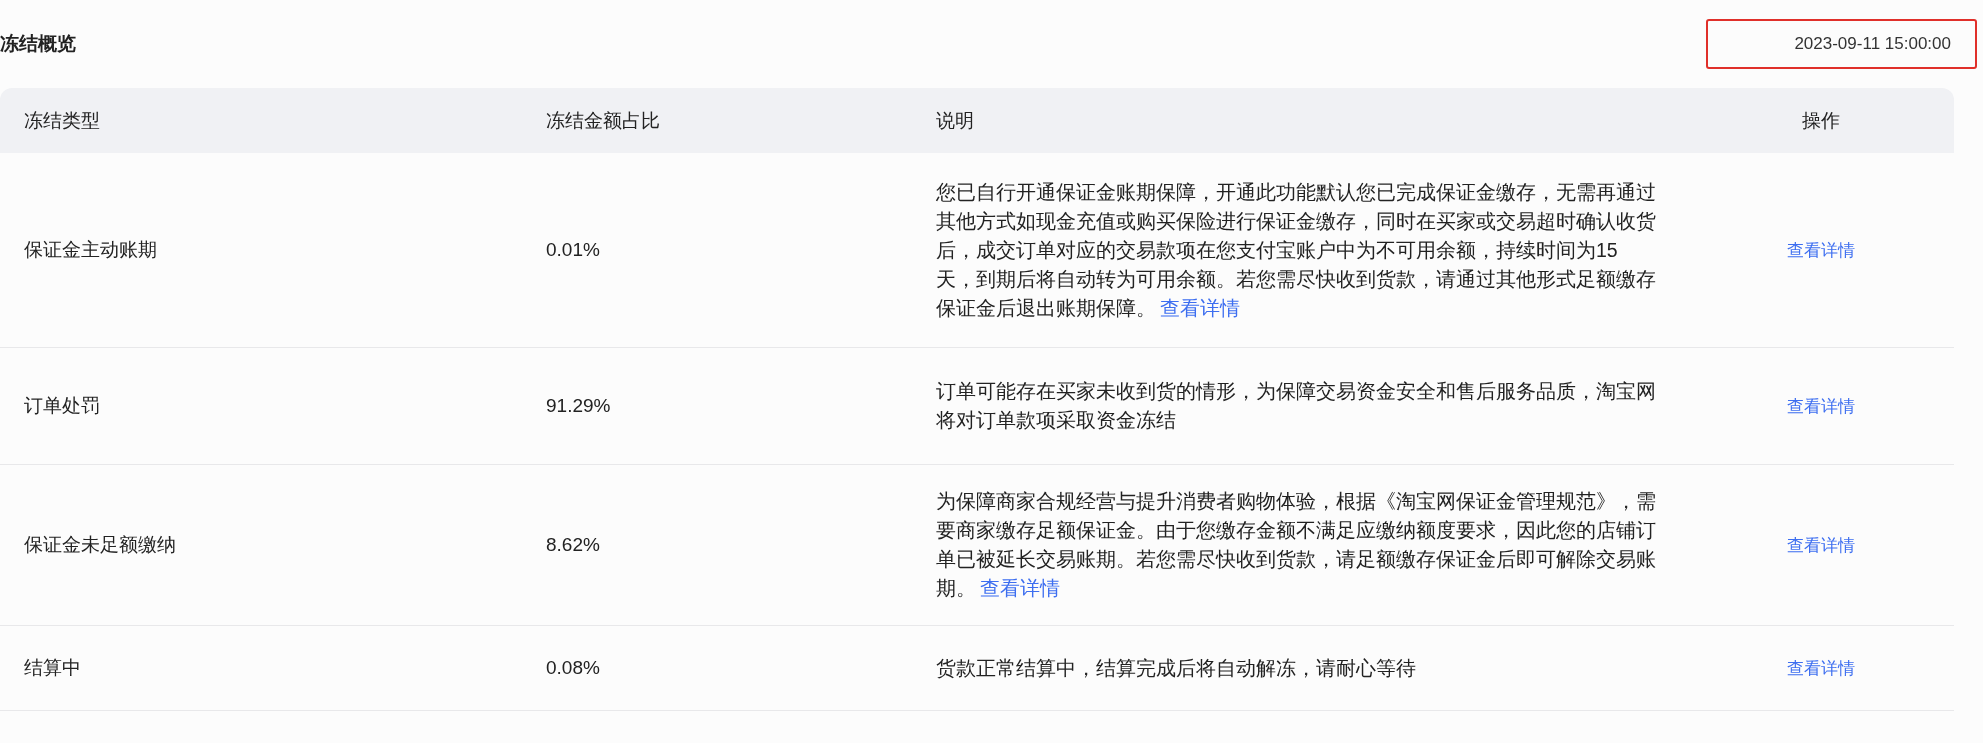 Image resolution: width=1983 pixels, height=743 pixels. Describe the element at coordinates (53, 668) in the screenshot. I see `table-cell-text: 结算中` at that location.